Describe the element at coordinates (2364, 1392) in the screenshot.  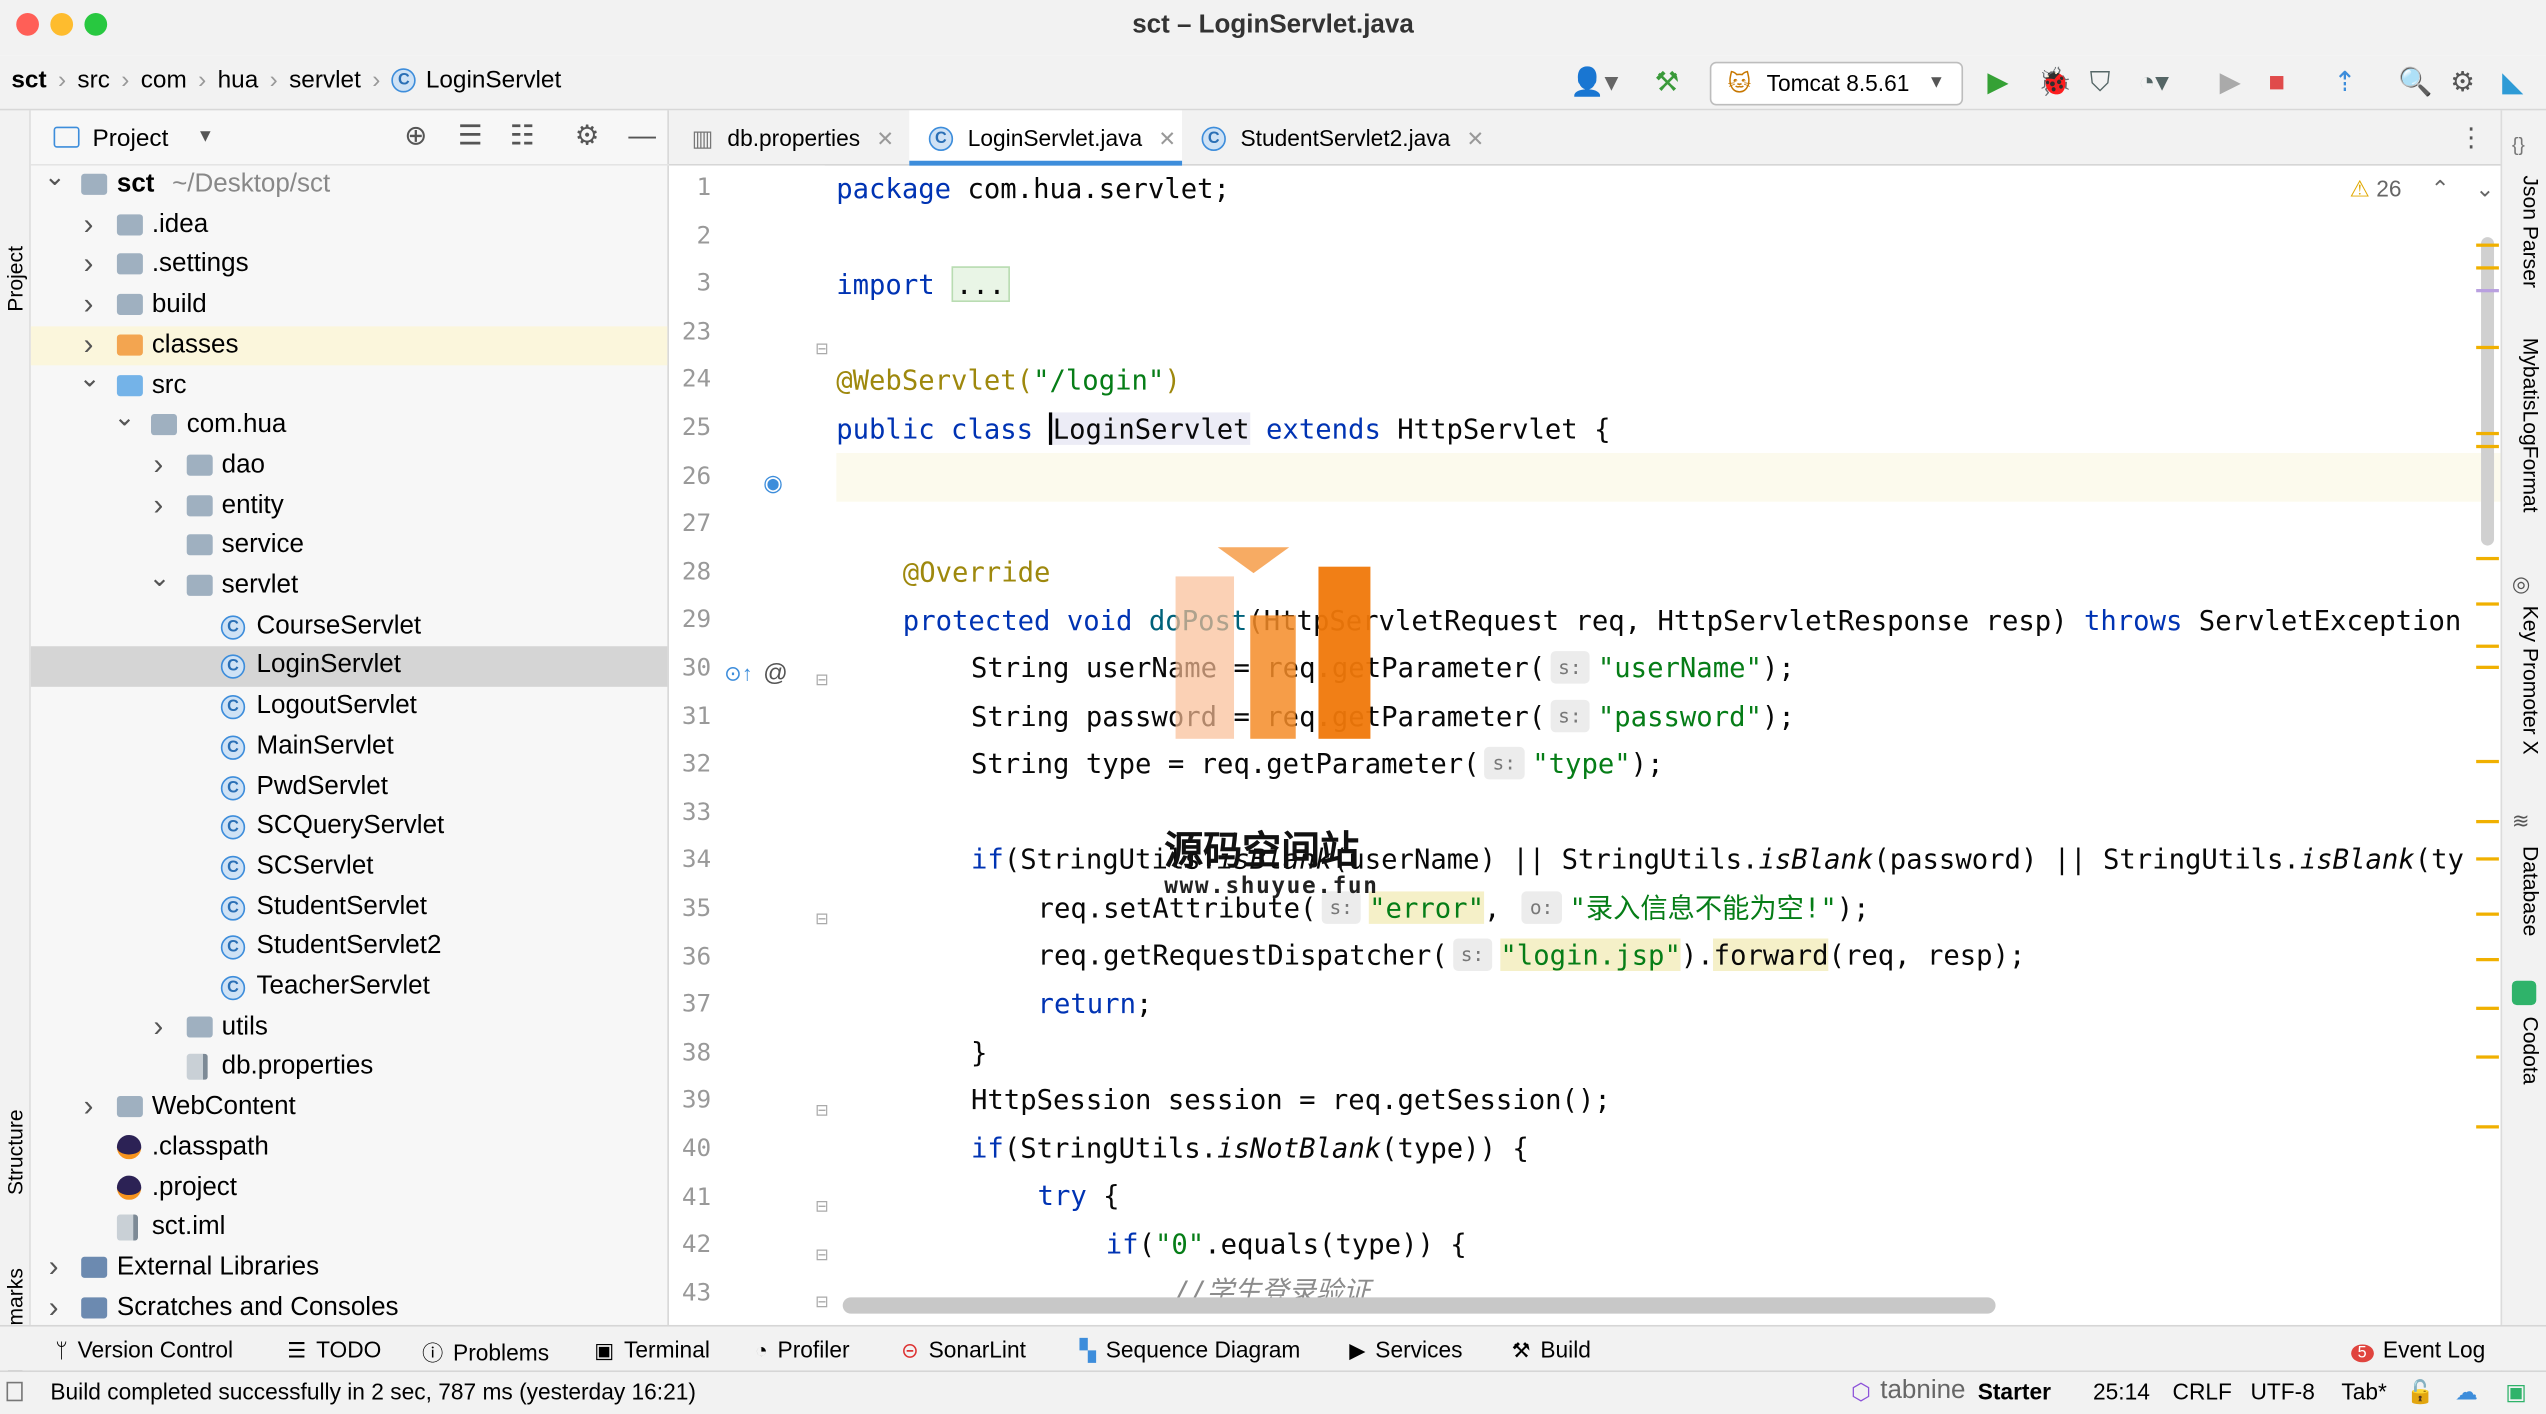
I see `indent-setting: Tab*` at that location.